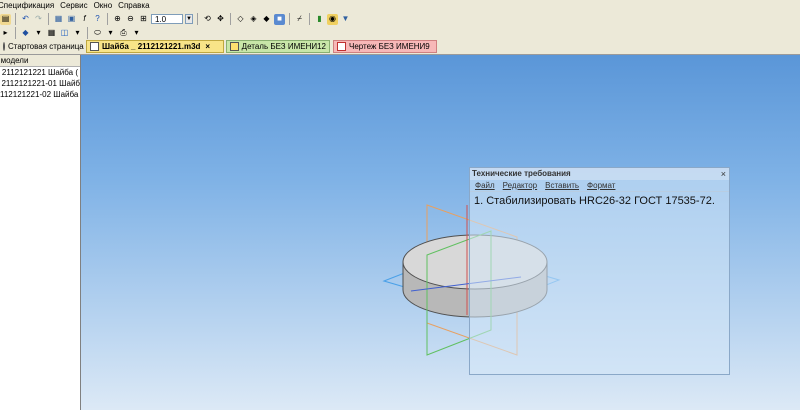  I want to click on rotate-icon: ⟲, so click(207, 19).